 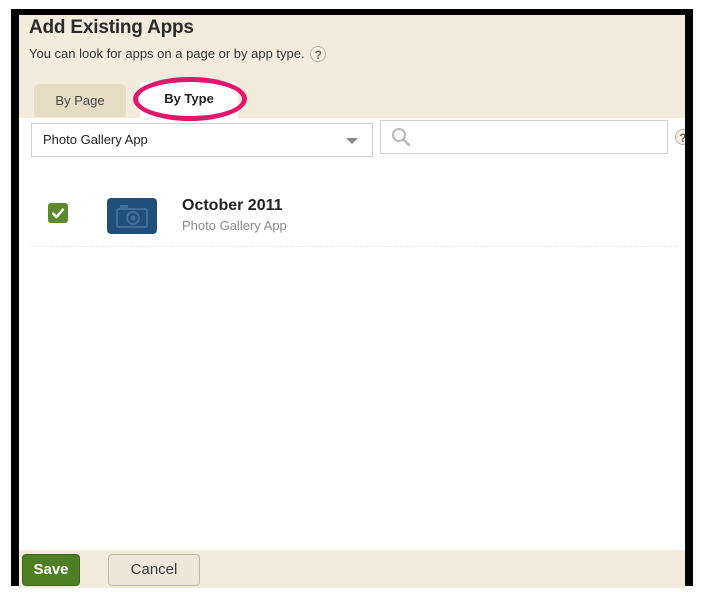 I want to click on item-checkbox, so click(x=58, y=213).